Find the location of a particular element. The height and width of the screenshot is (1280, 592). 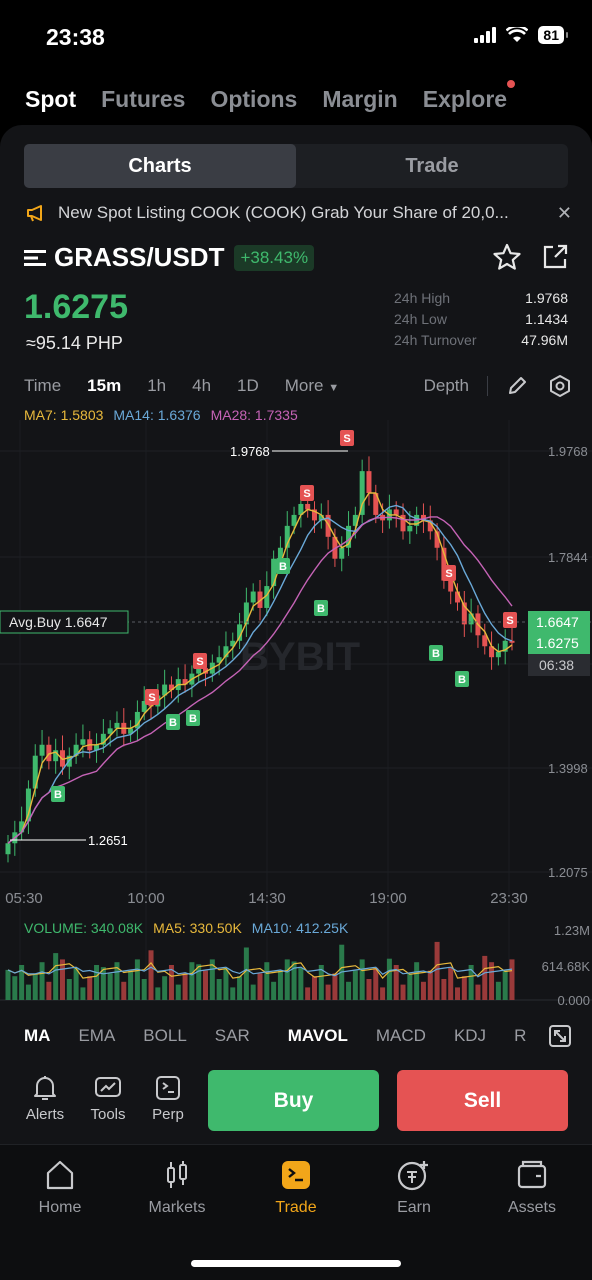

ind-macd: MACD is located at coordinates (401, 1036).